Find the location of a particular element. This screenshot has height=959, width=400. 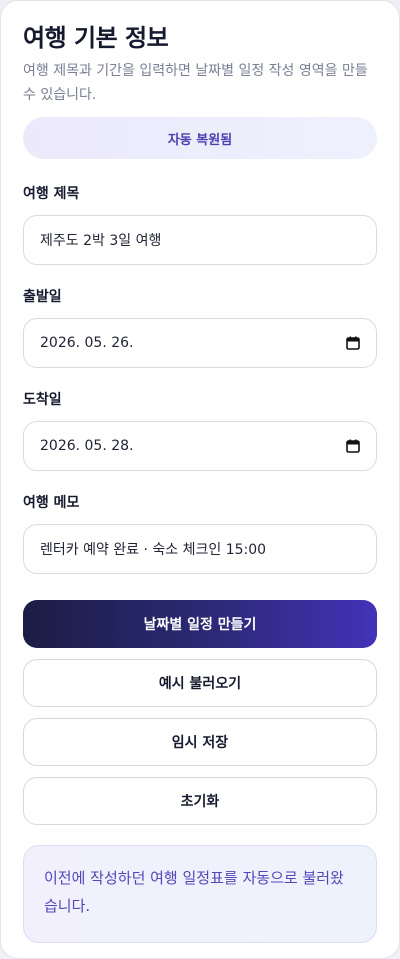

save-draft-button: 임시 저장 is located at coordinates (200, 742).